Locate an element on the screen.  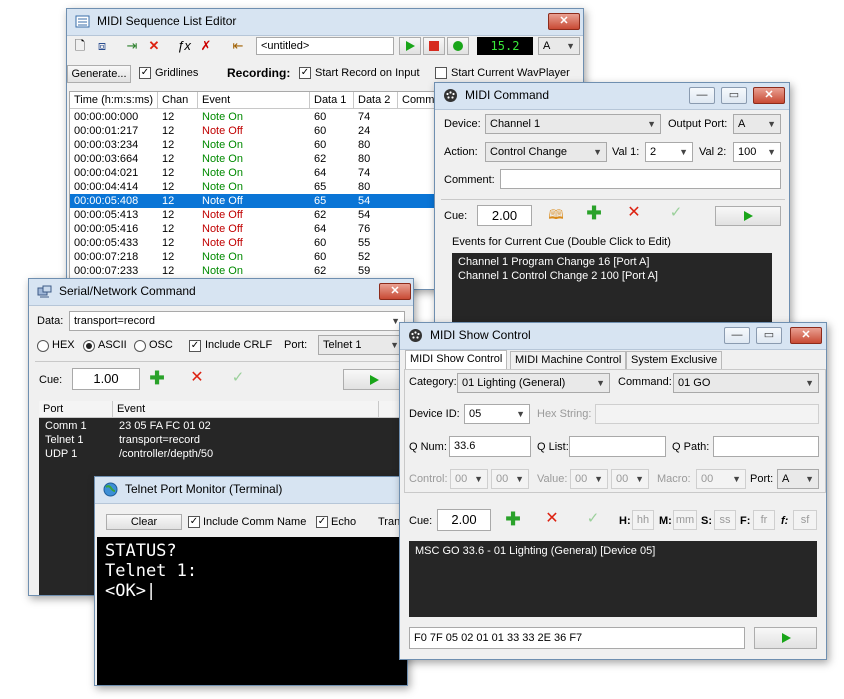
q-path-field is located at coordinates (766, 446).